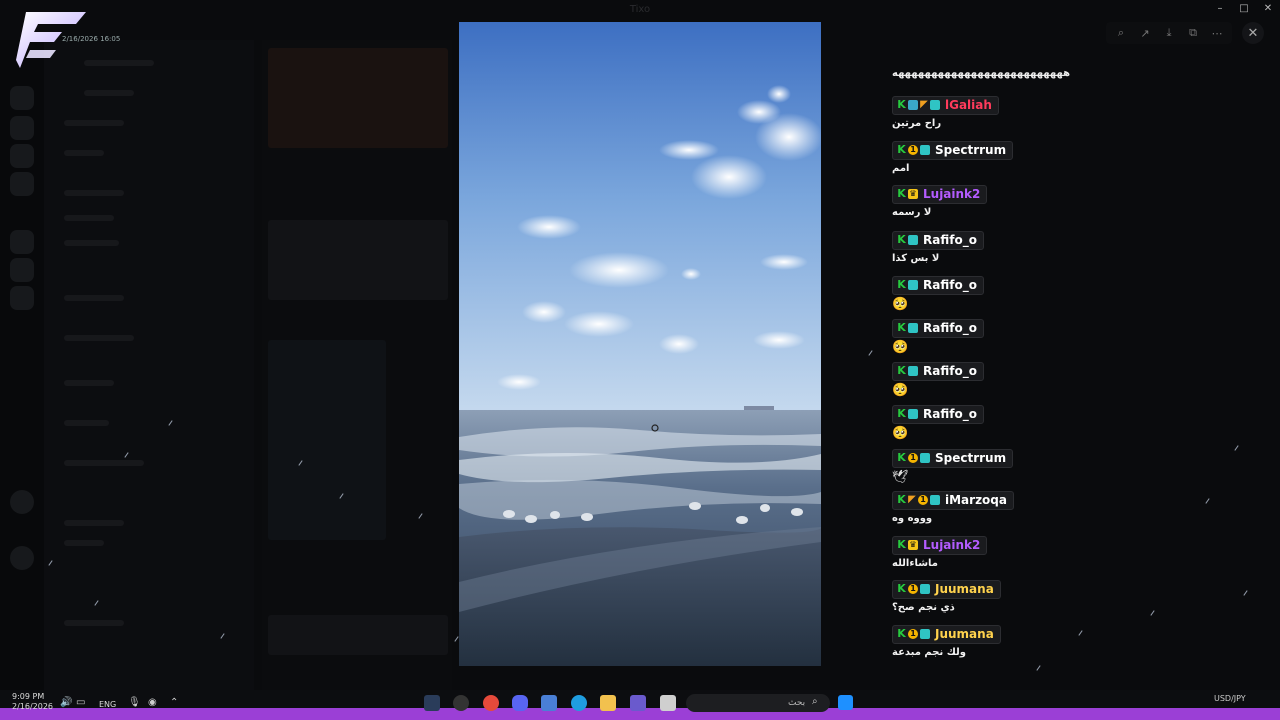 The width and height of the screenshot is (1280, 720). What do you see at coordinates (22, 365) in the screenshot?
I see `server-rail` at bounding box center [22, 365].